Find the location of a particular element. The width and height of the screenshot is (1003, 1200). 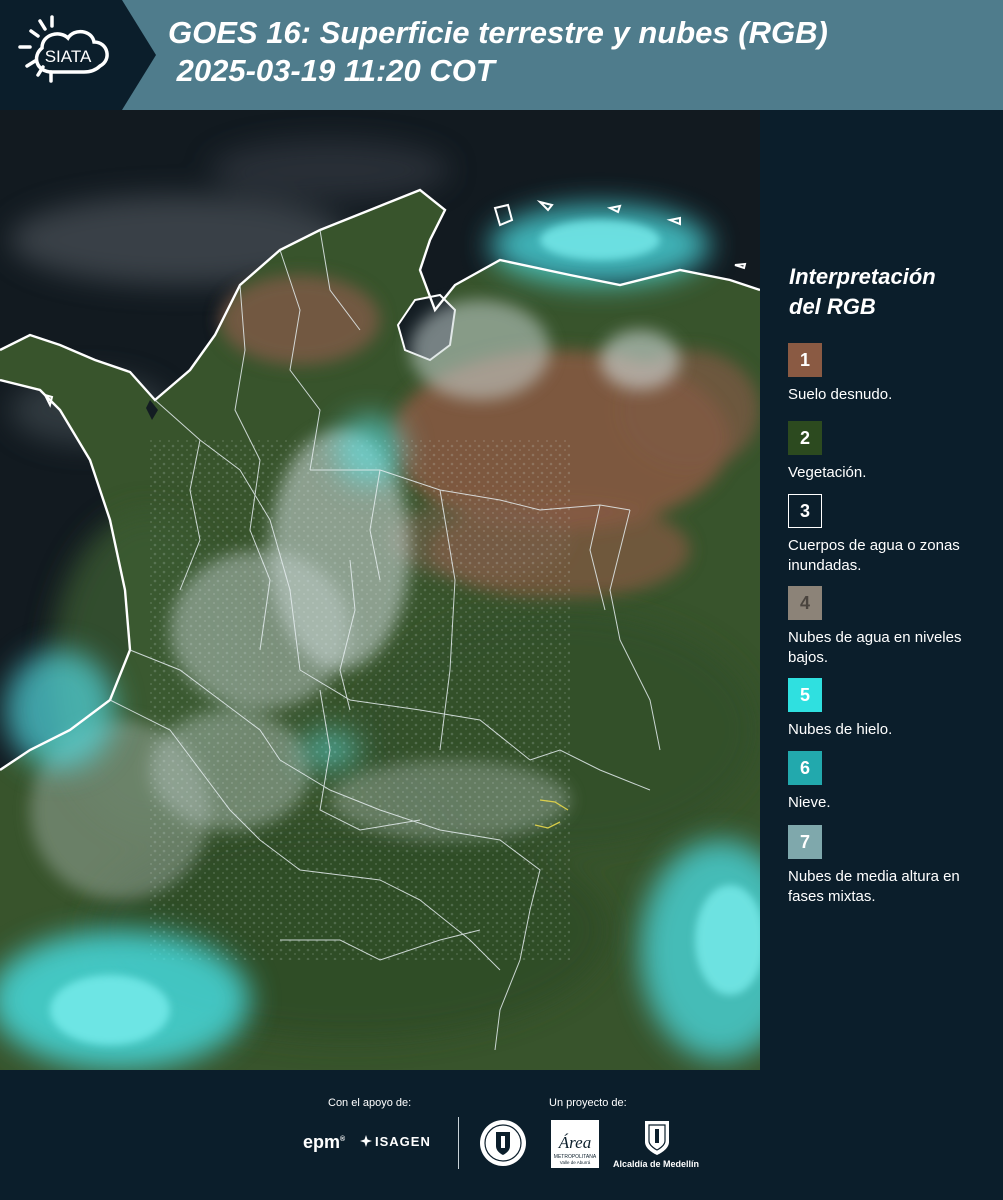

logo-text: SIATA is located at coordinates (68, 56).